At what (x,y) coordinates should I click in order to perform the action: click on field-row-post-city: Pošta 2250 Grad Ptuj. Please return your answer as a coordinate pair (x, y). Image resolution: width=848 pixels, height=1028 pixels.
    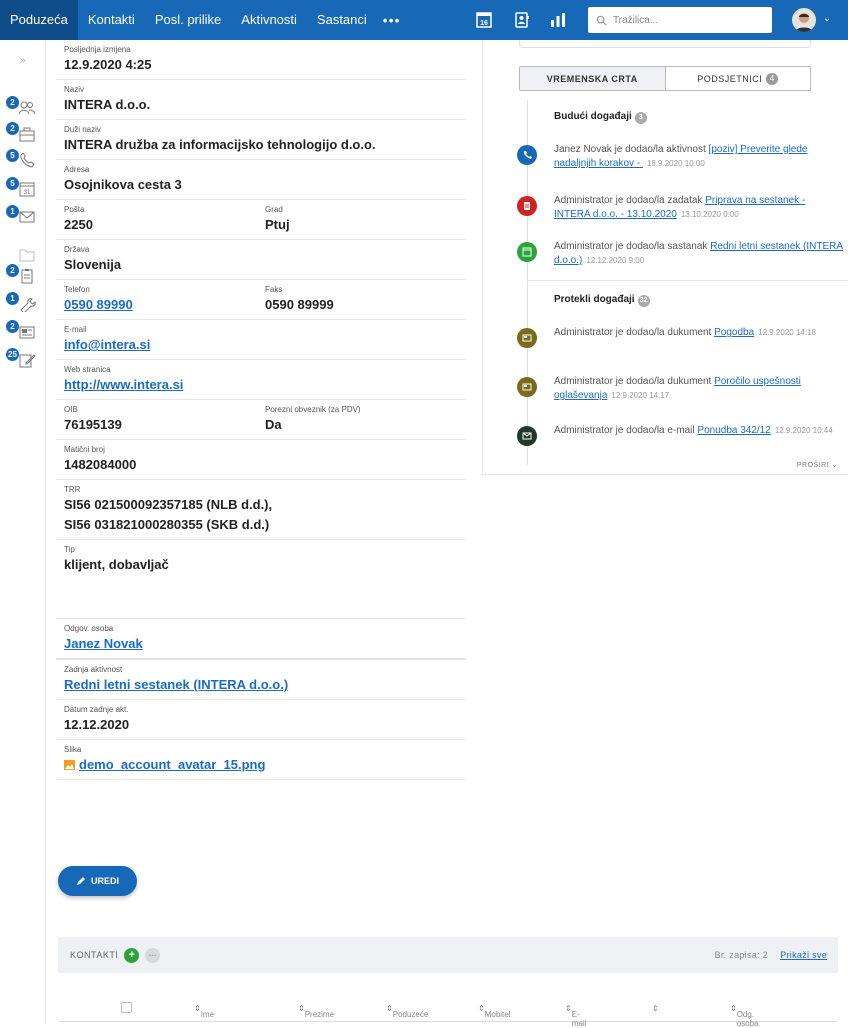
    Looking at the image, I should click on (261, 220).